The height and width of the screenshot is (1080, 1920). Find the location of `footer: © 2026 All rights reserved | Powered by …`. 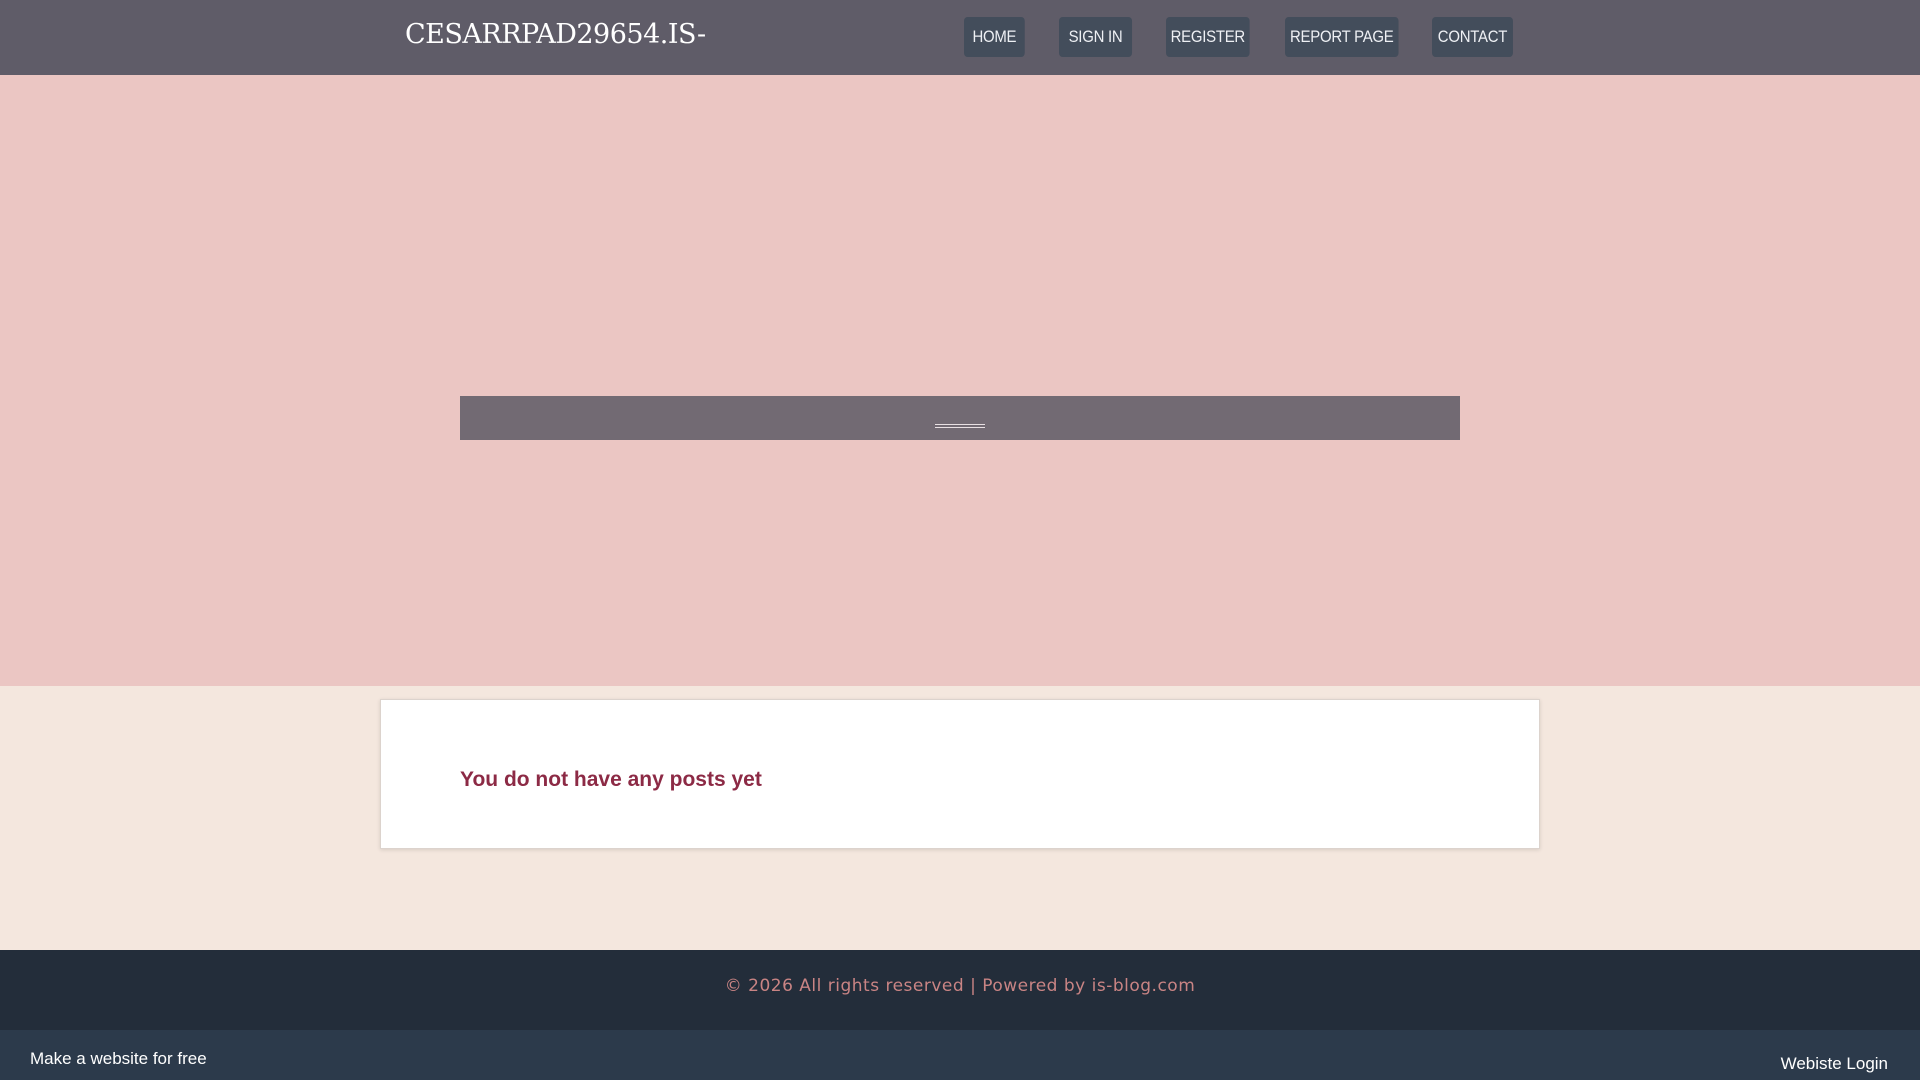

footer: © 2026 All rights reserved | Powered by … is located at coordinates (960, 990).